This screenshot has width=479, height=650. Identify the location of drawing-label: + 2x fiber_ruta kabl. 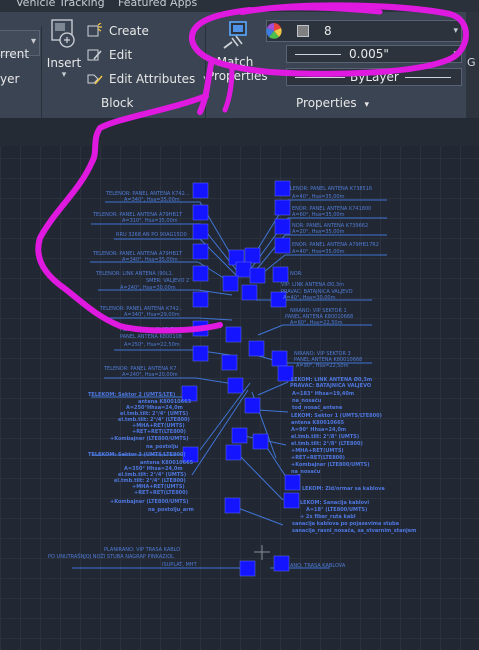
(328, 517).